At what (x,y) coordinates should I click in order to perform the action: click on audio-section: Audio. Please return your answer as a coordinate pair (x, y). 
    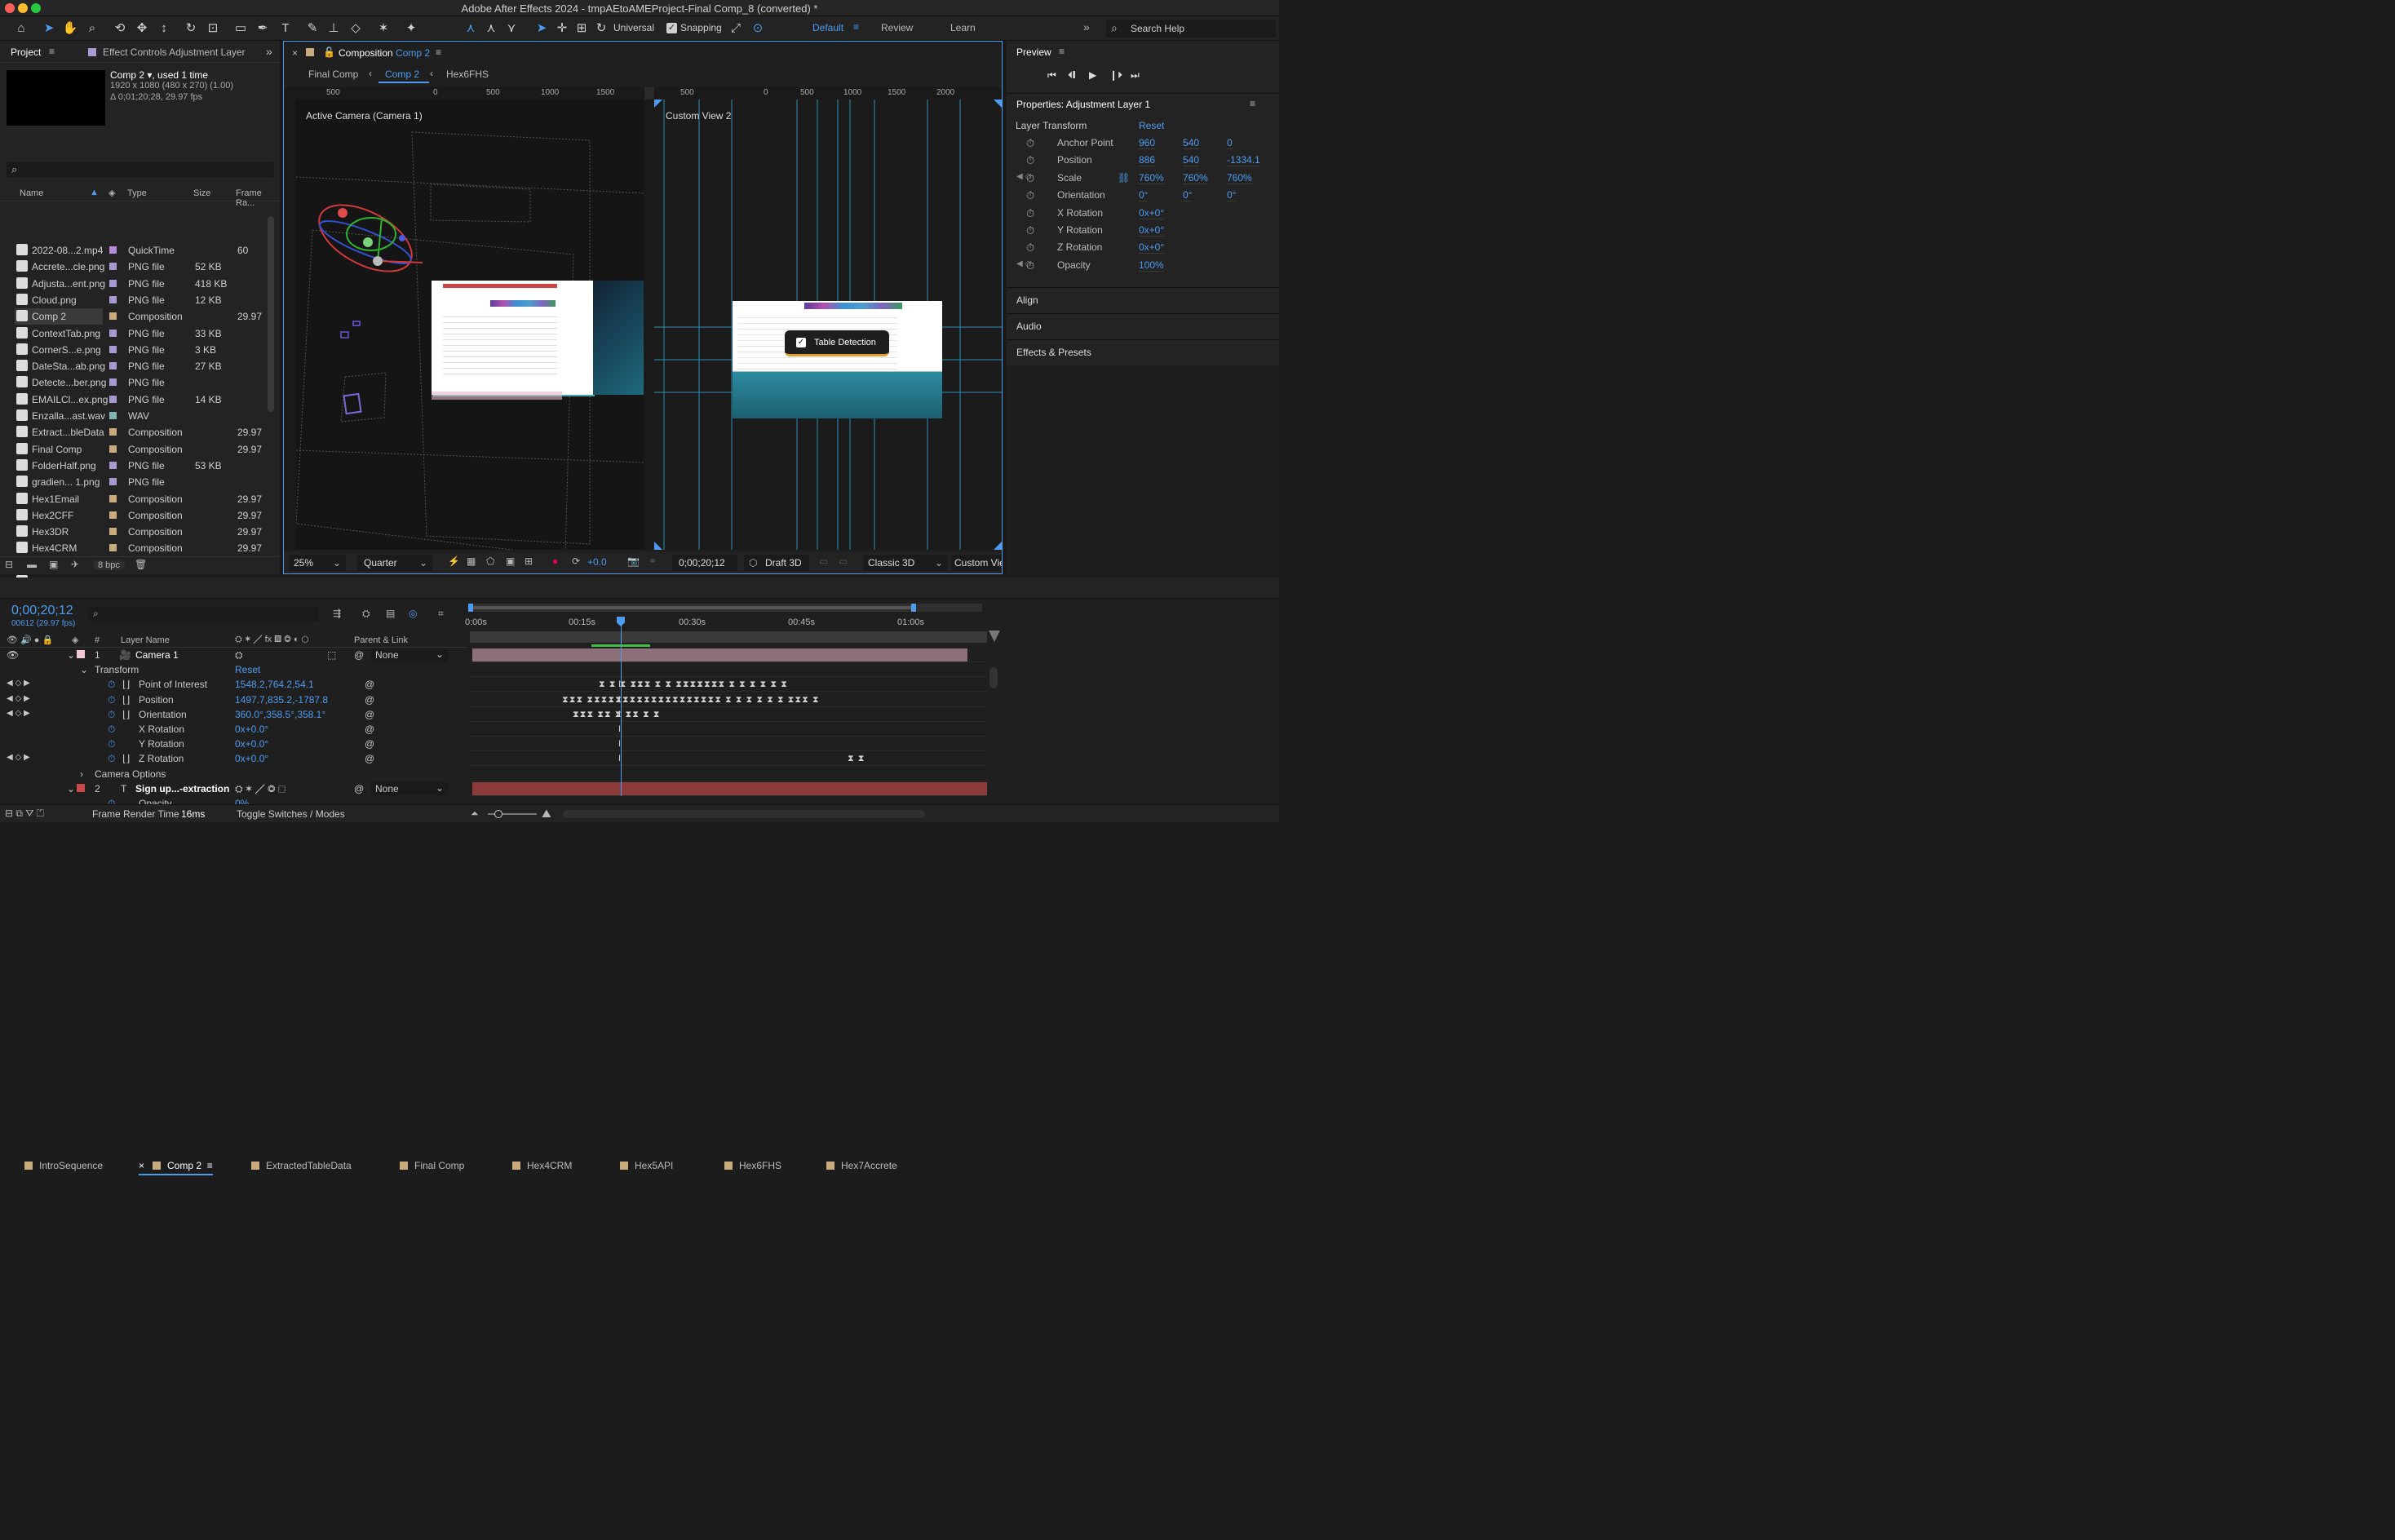
    Looking at the image, I should click on (1029, 326).